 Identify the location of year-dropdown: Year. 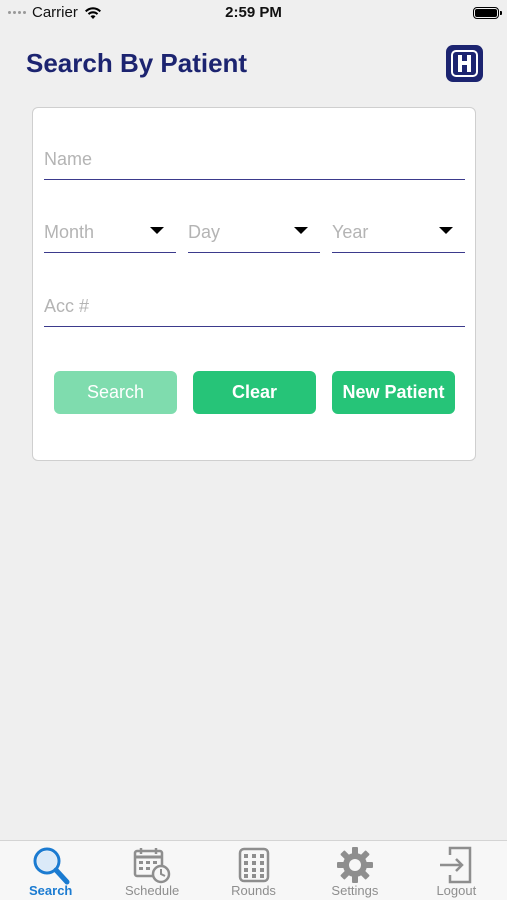
(398, 230).